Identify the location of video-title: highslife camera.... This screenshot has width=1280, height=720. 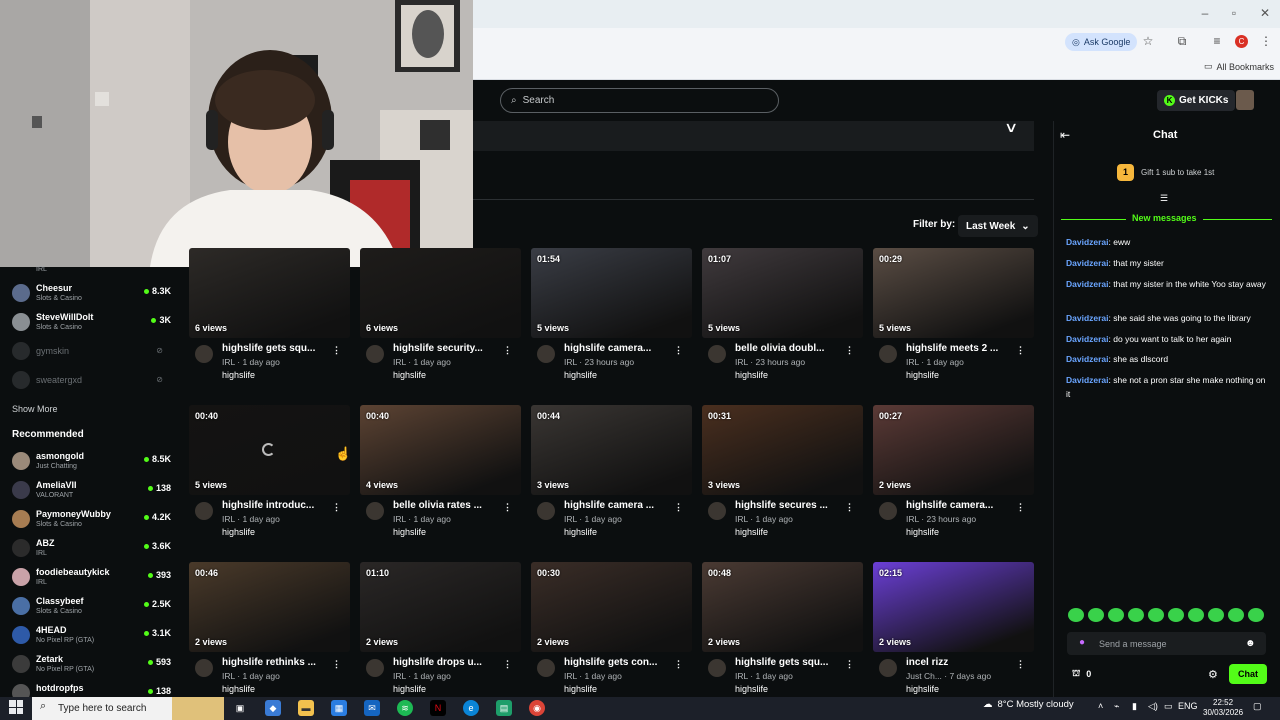
(965, 505).